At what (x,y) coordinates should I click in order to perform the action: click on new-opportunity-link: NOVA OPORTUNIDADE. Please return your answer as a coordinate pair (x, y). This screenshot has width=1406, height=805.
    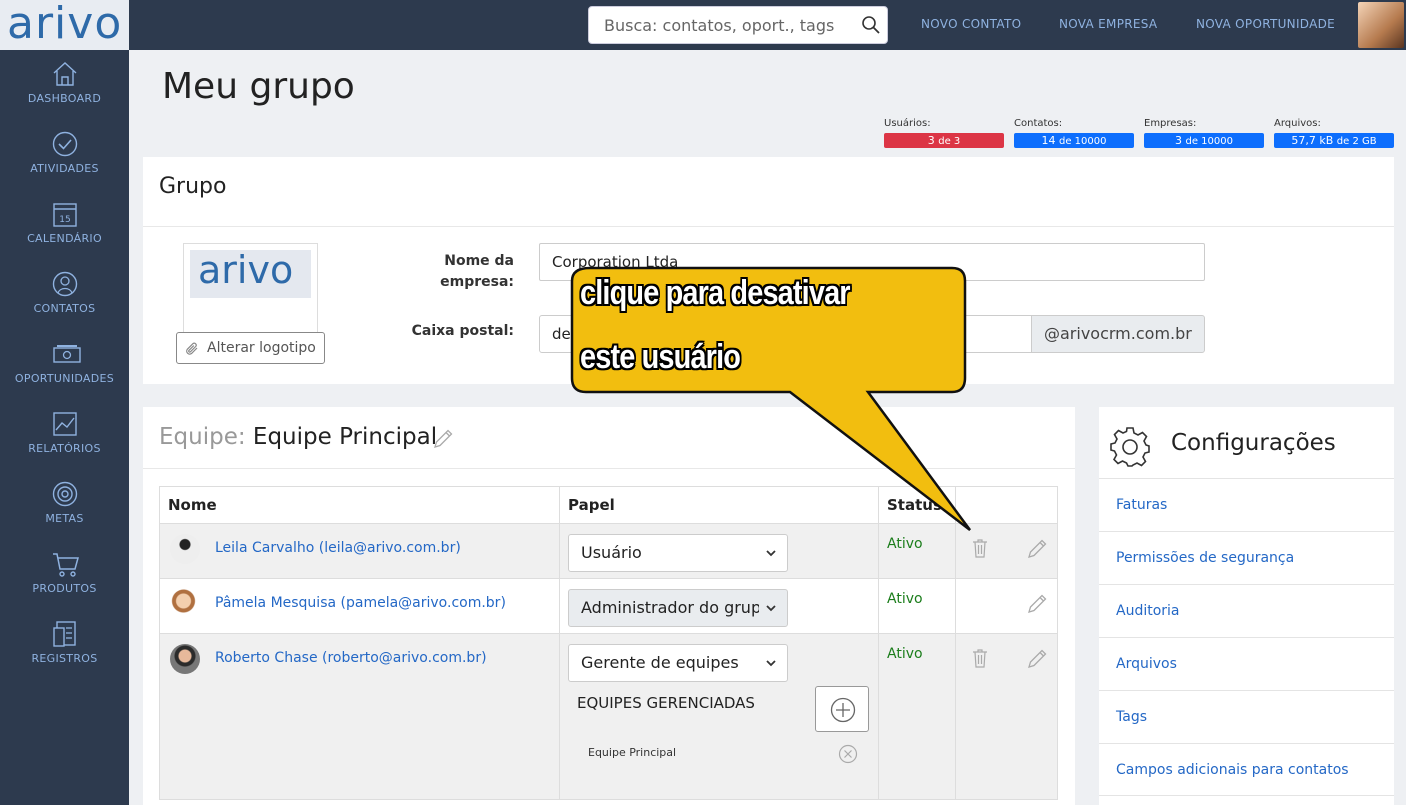
    Looking at the image, I should click on (1265, 24).